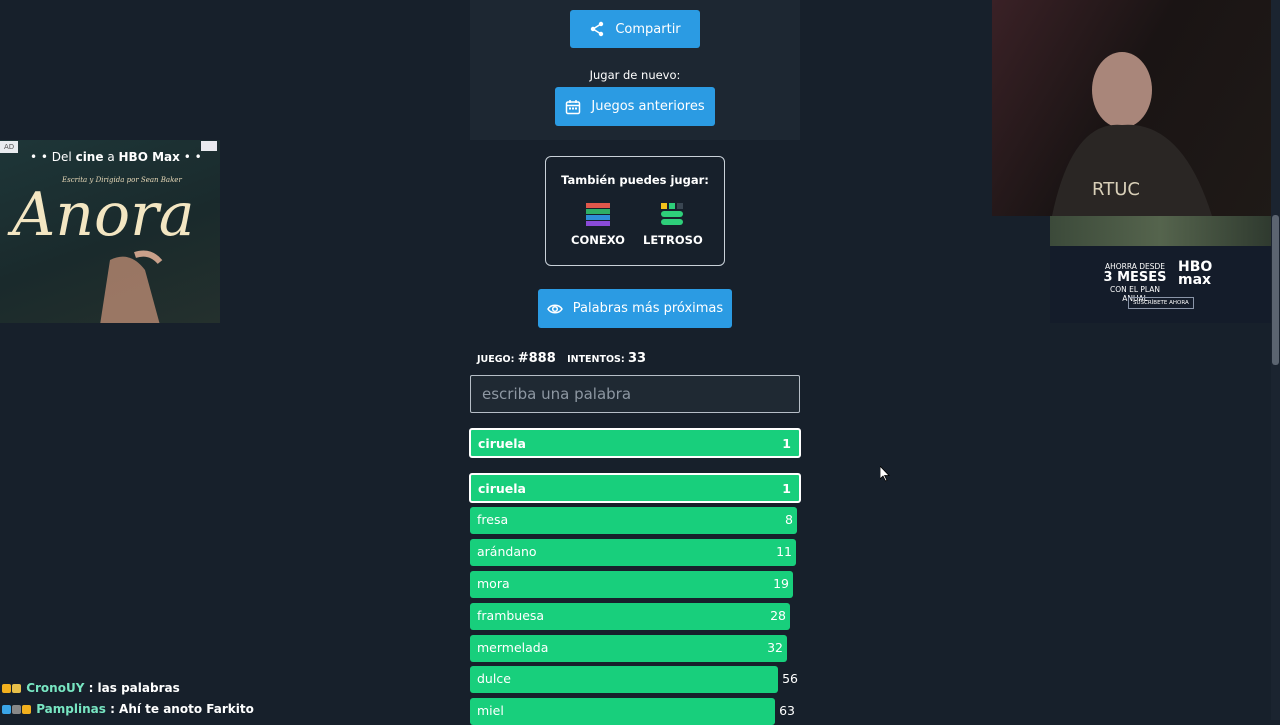 The width and height of the screenshot is (1280, 725). Describe the element at coordinates (1195, 280) in the screenshot. I see `logo-max: max` at that location.